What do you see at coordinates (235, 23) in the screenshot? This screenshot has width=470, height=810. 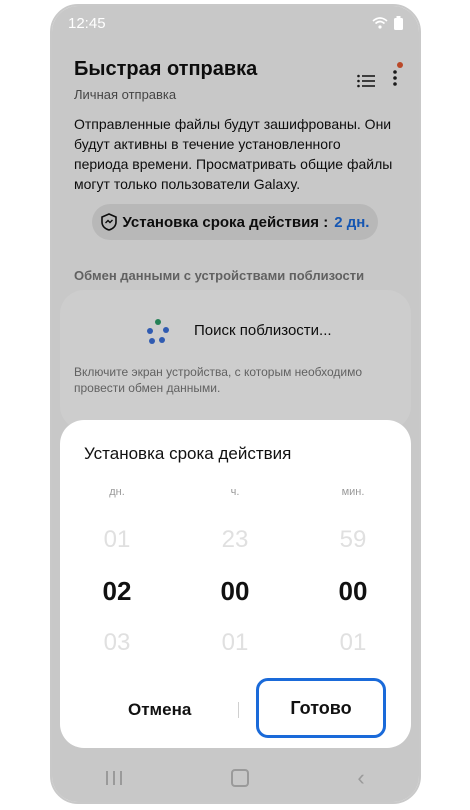 I see `status-bar: 12:45` at bounding box center [235, 23].